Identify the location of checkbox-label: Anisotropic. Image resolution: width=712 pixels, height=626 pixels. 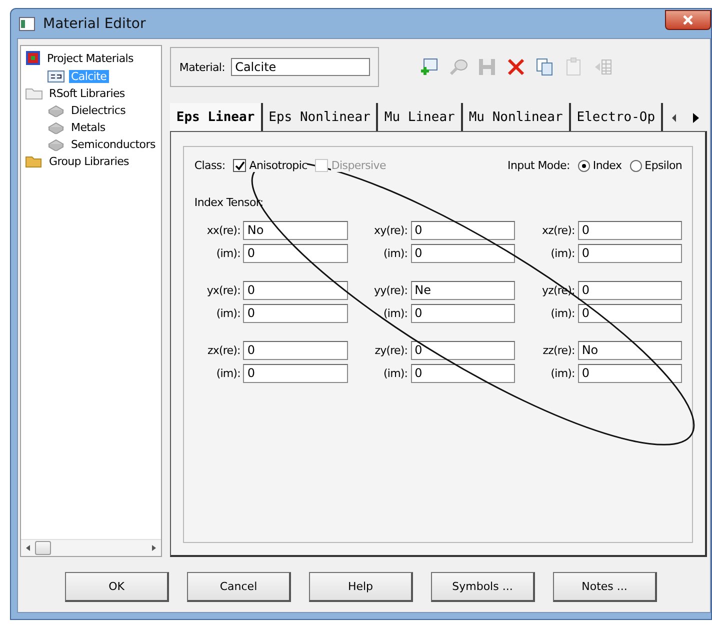
(278, 165).